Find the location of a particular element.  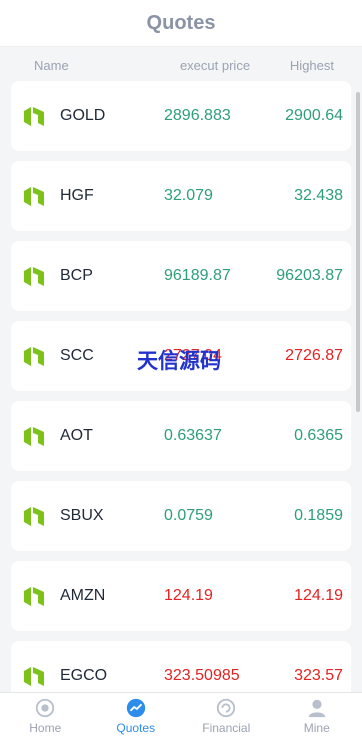

bottom-tab-bar: Home Quotes Financial Mine is located at coordinates (181, 715).